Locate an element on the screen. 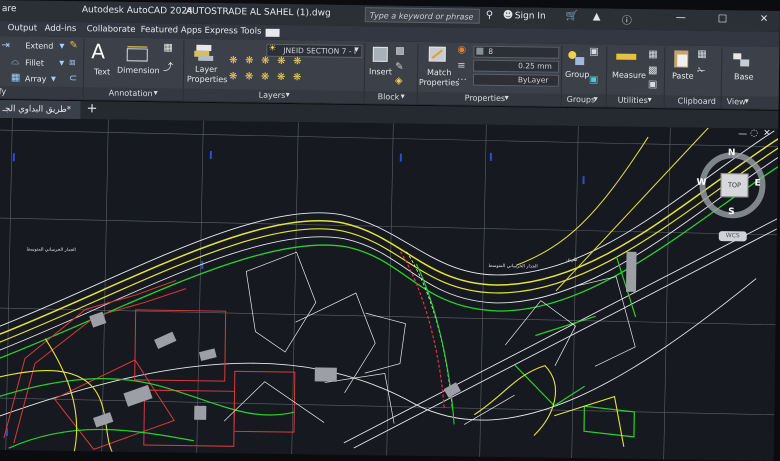  linetype-dropdown: ByLayer is located at coordinates (516, 80).